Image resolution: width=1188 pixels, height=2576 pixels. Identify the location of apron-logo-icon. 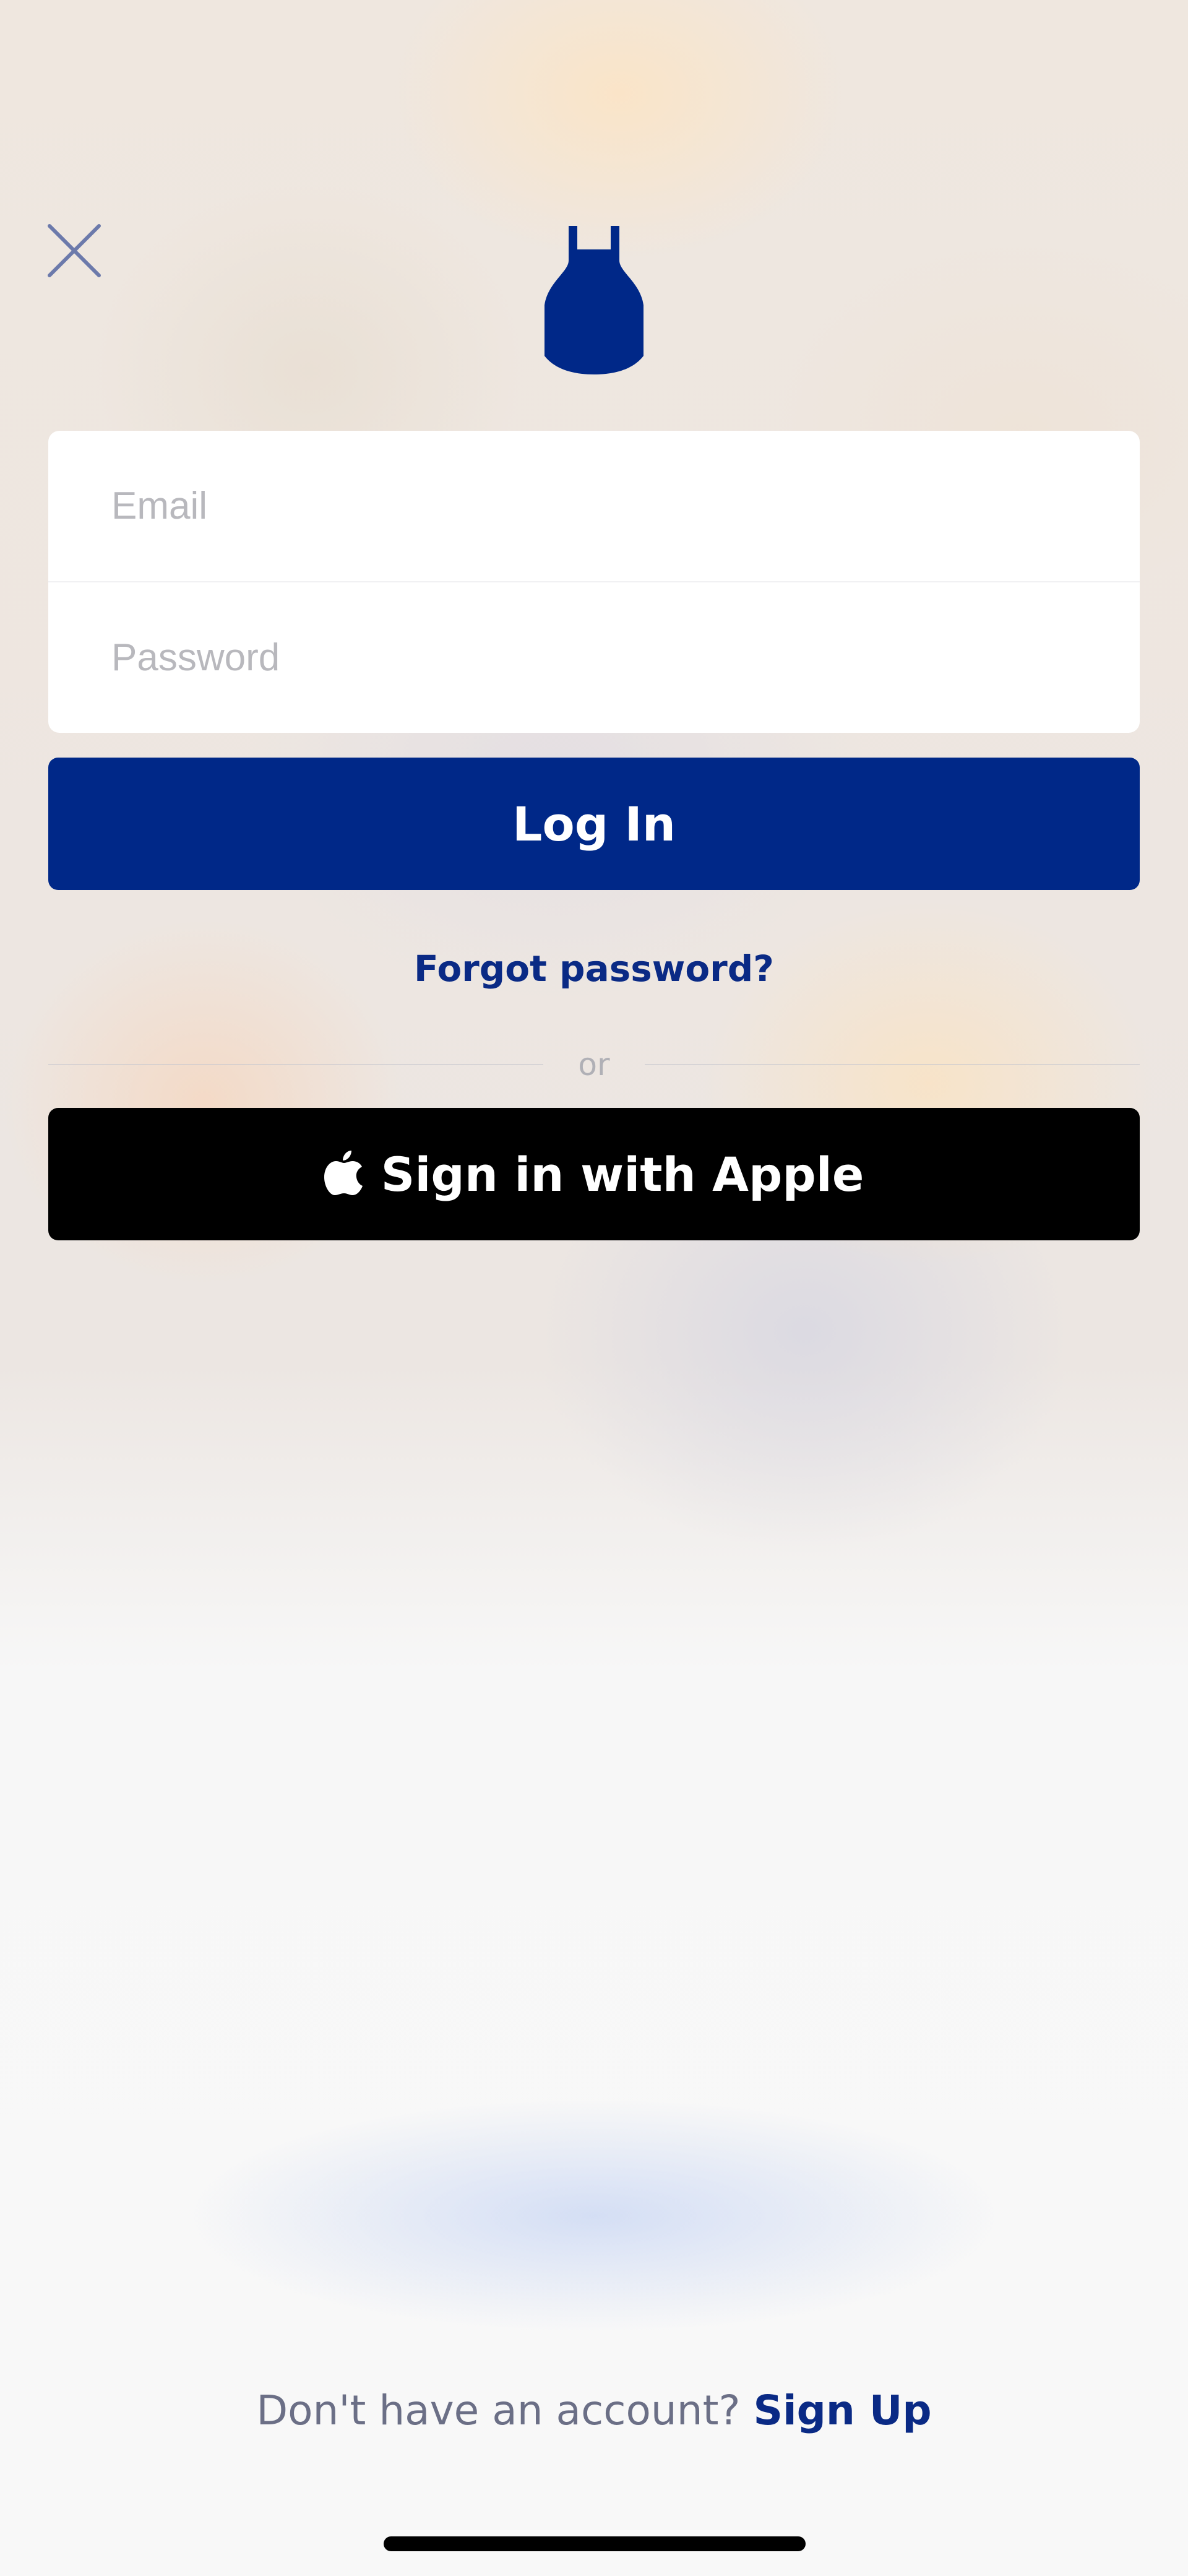
(594, 300).